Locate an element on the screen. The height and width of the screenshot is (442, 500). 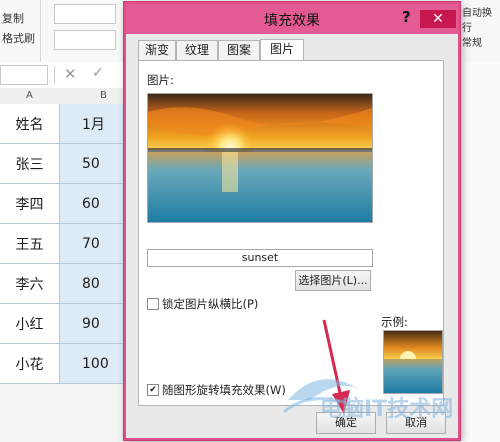
tab-texture: 纹理 is located at coordinates (197, 50).